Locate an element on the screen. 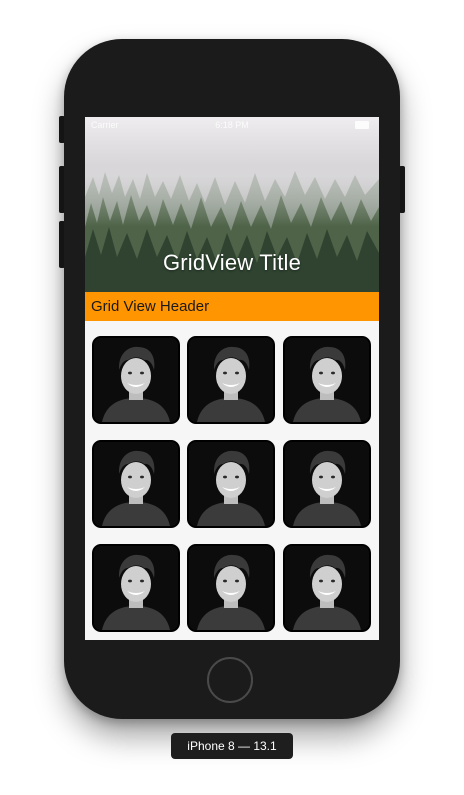 The image size is (464, 795). grid-header-label: Grid View Header is located at coordinates (150, 306).